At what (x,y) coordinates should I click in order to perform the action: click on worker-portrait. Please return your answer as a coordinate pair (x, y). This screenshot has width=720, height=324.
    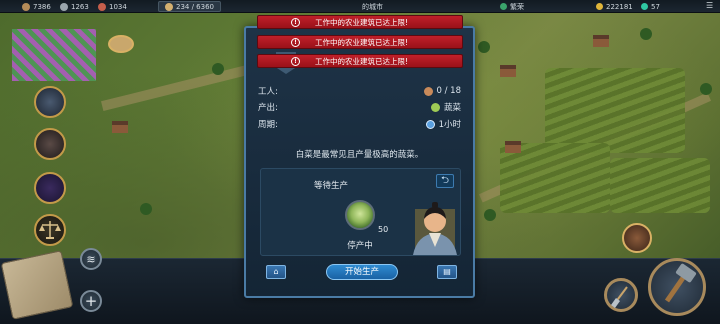
    Looking at the image, I should click on (435, 228).